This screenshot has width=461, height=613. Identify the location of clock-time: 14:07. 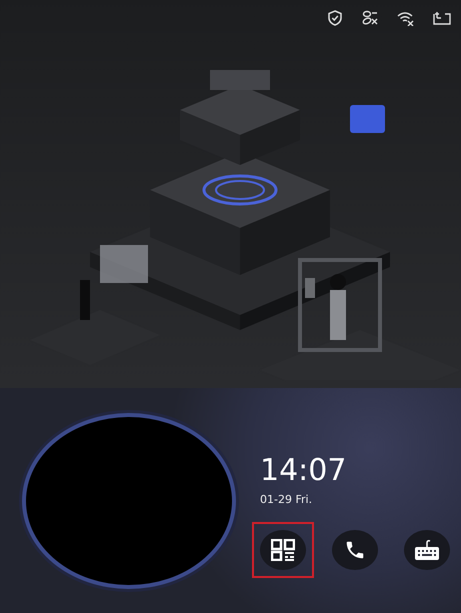
(304, 471).